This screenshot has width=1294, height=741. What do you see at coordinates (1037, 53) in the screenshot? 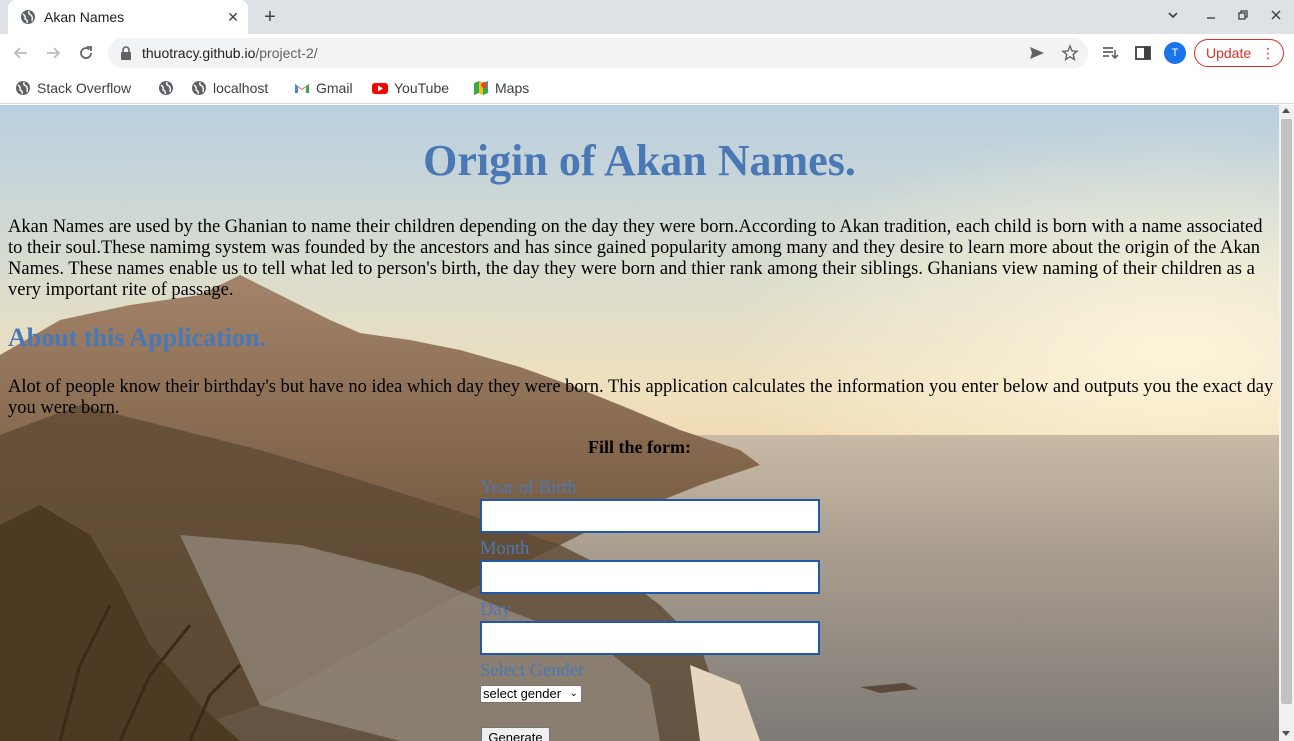
I see `send-tab-icon` at bounding box center [1037, 53].